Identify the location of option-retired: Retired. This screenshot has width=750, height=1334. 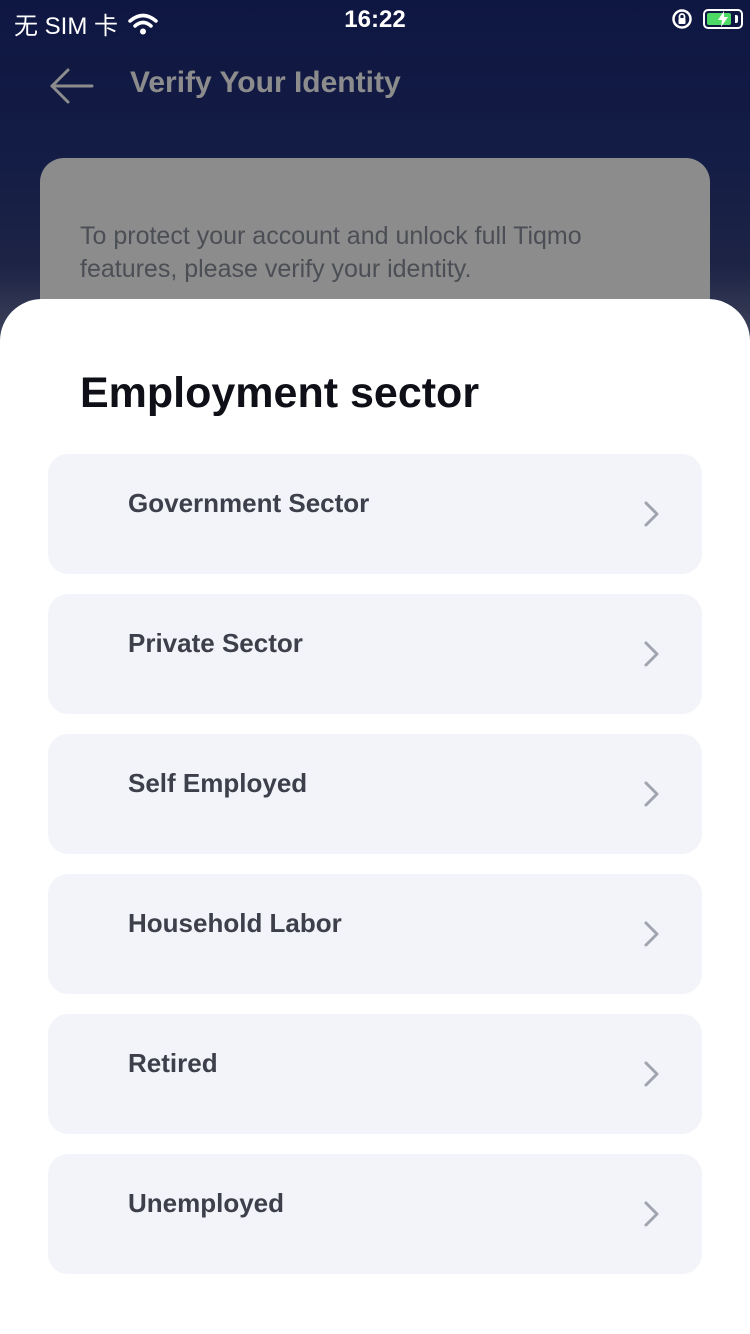
(375, 1074).